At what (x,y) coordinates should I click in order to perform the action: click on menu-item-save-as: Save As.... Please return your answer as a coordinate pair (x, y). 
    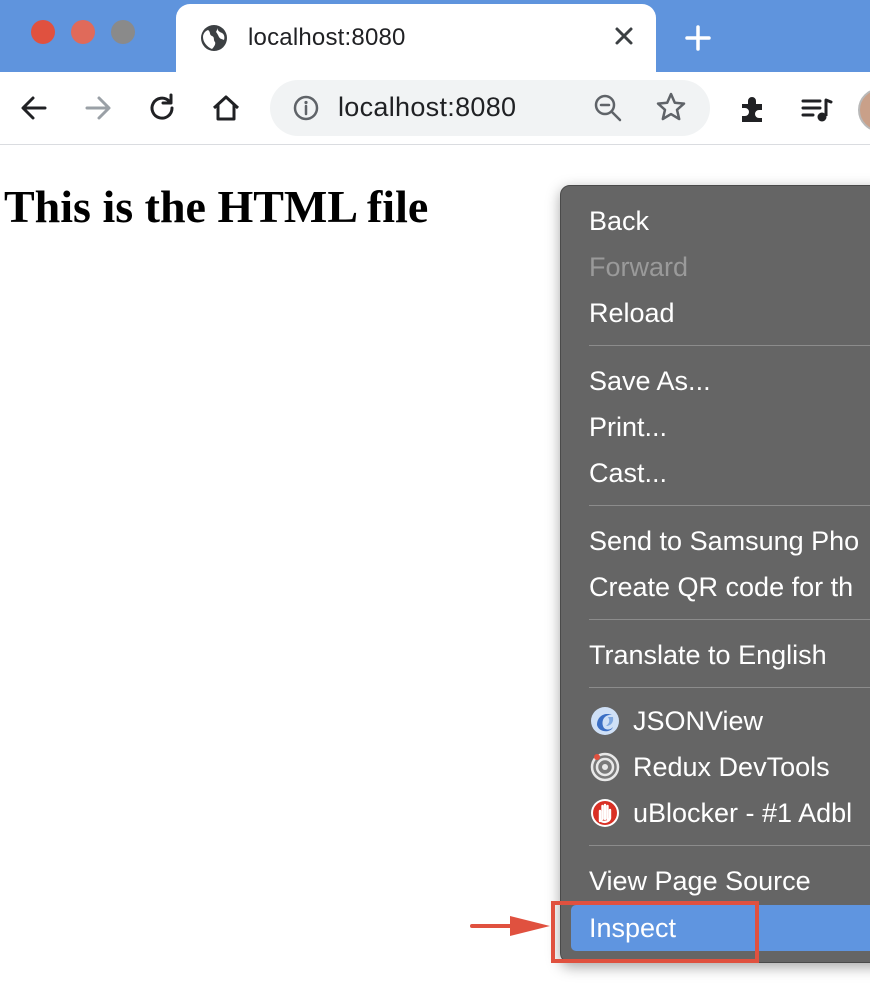
    Looking at the image, I should click on (650, 381).